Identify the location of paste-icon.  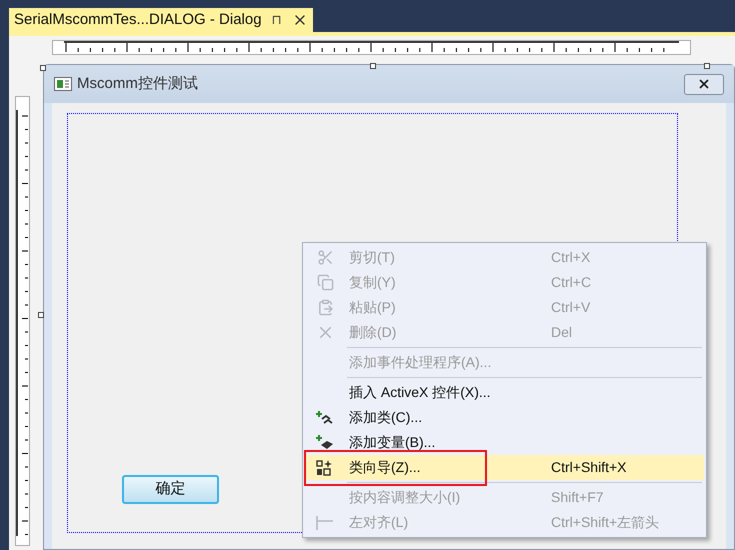
(325, 307).